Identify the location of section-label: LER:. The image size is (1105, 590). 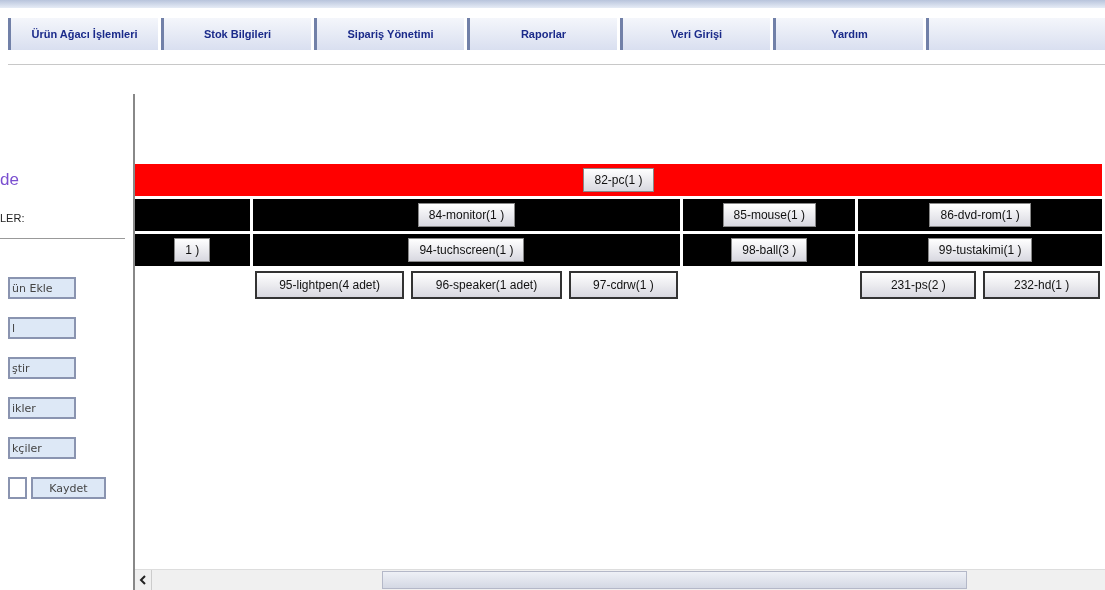
(12, 218).